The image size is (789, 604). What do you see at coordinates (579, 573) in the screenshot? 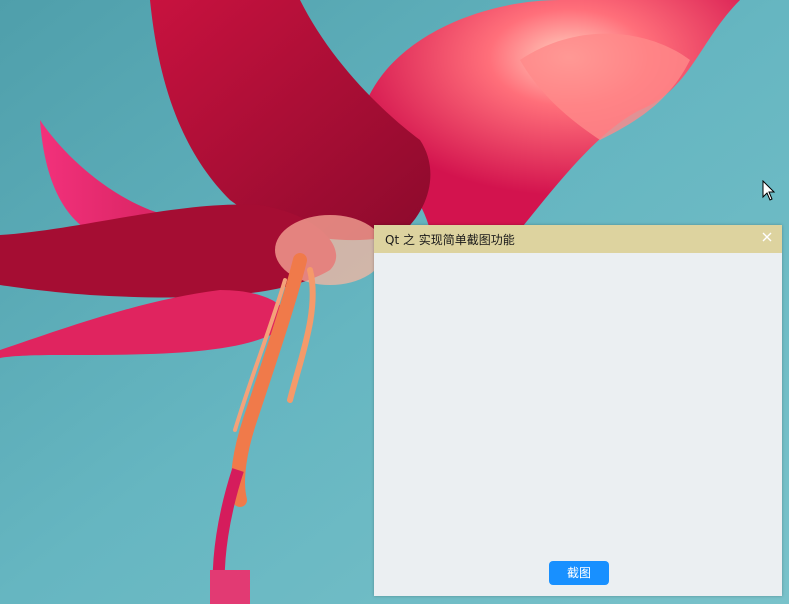
I see `capture-button: 截图` at bounding box center [579, 573].